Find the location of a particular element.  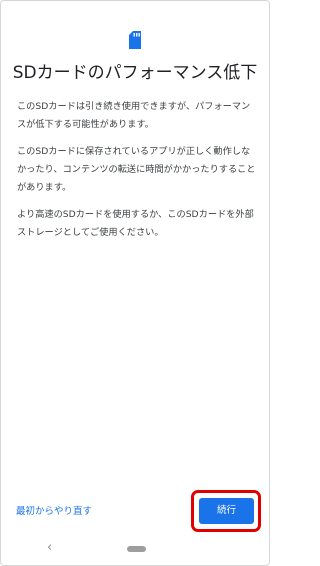

home-pill-icon is located at coordinates (136, 549).